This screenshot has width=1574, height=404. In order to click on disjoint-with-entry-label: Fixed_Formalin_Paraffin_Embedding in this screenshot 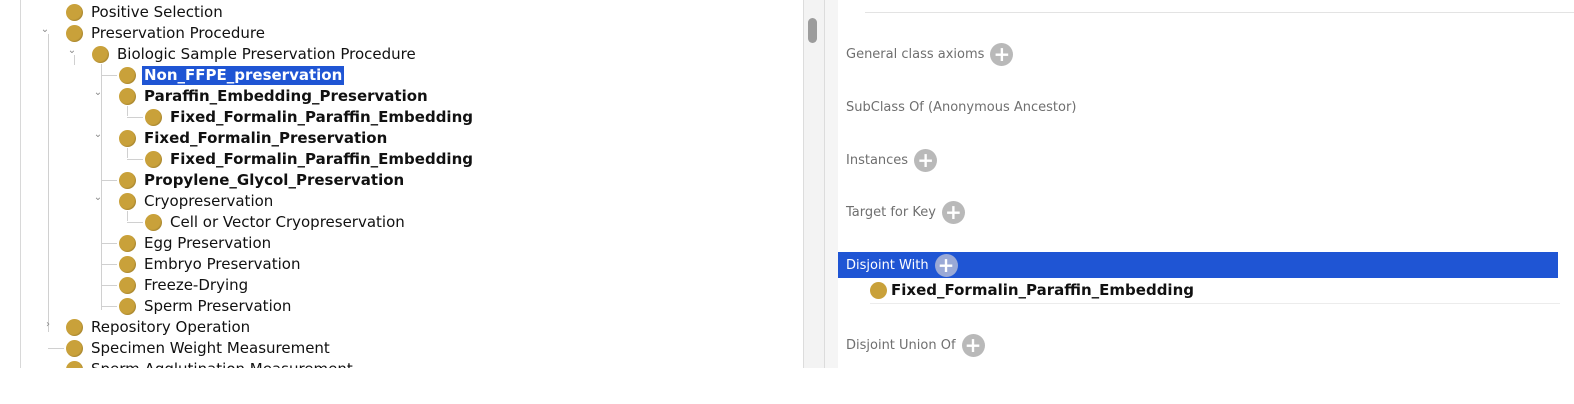, I will do `click(1042, 290)`.